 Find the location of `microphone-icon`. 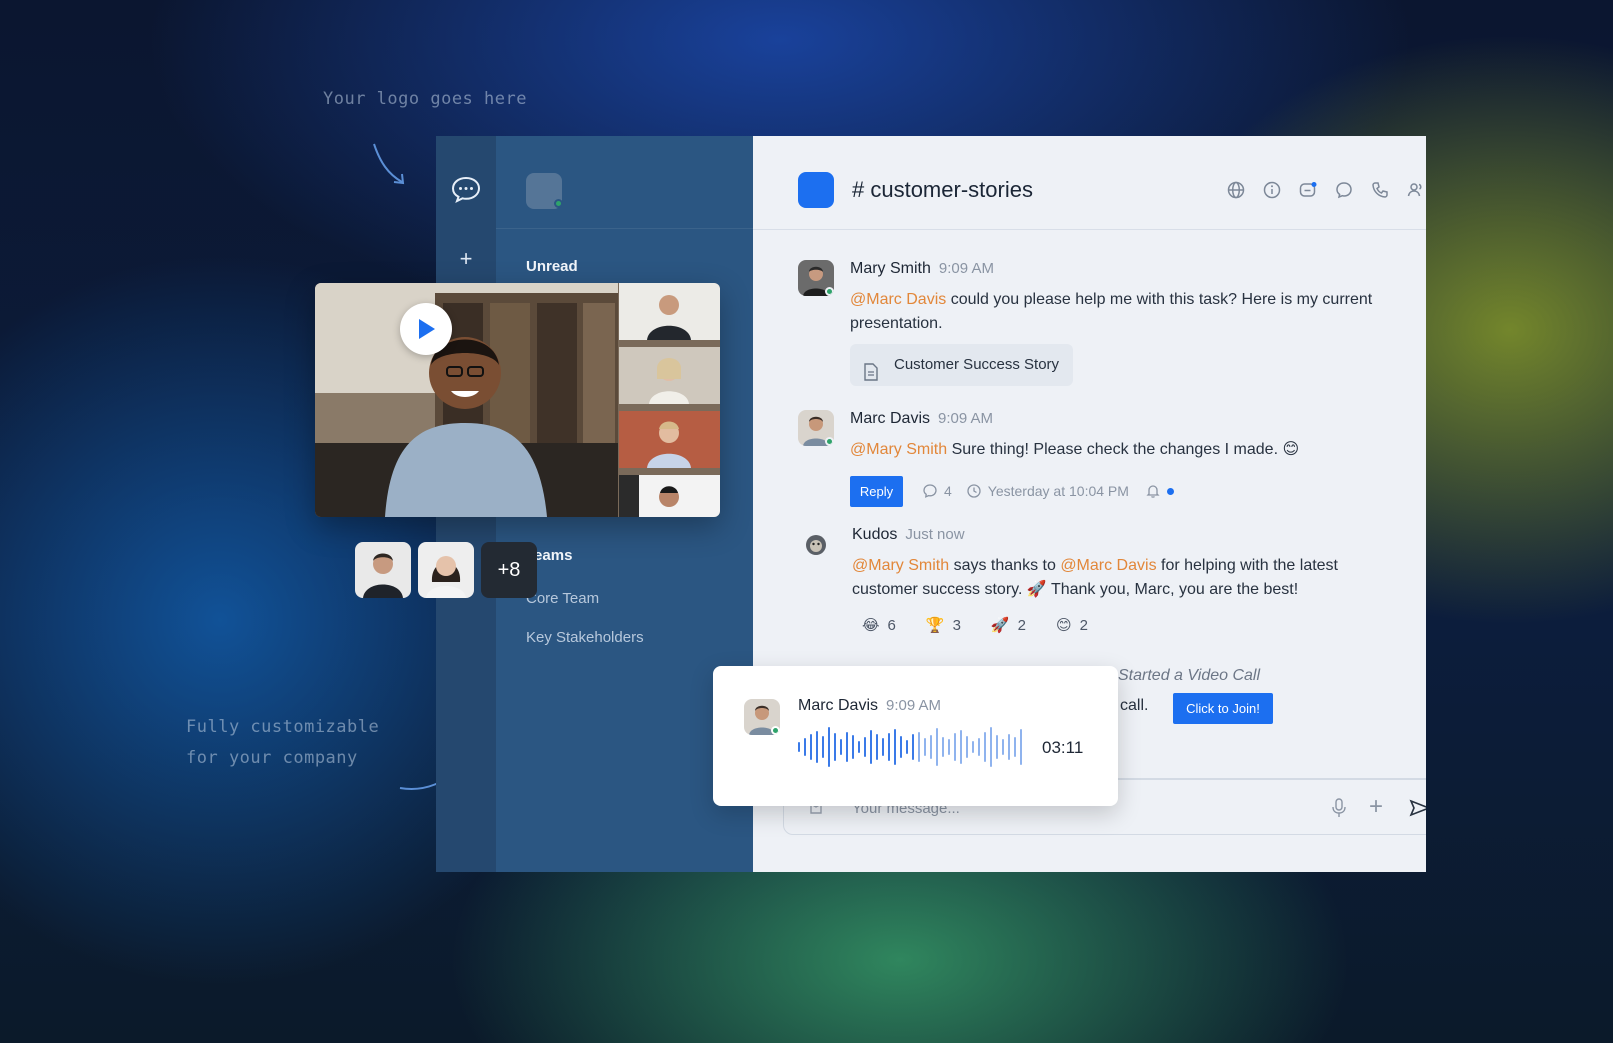

microphone-icon is located at coordinates (1339, 808).